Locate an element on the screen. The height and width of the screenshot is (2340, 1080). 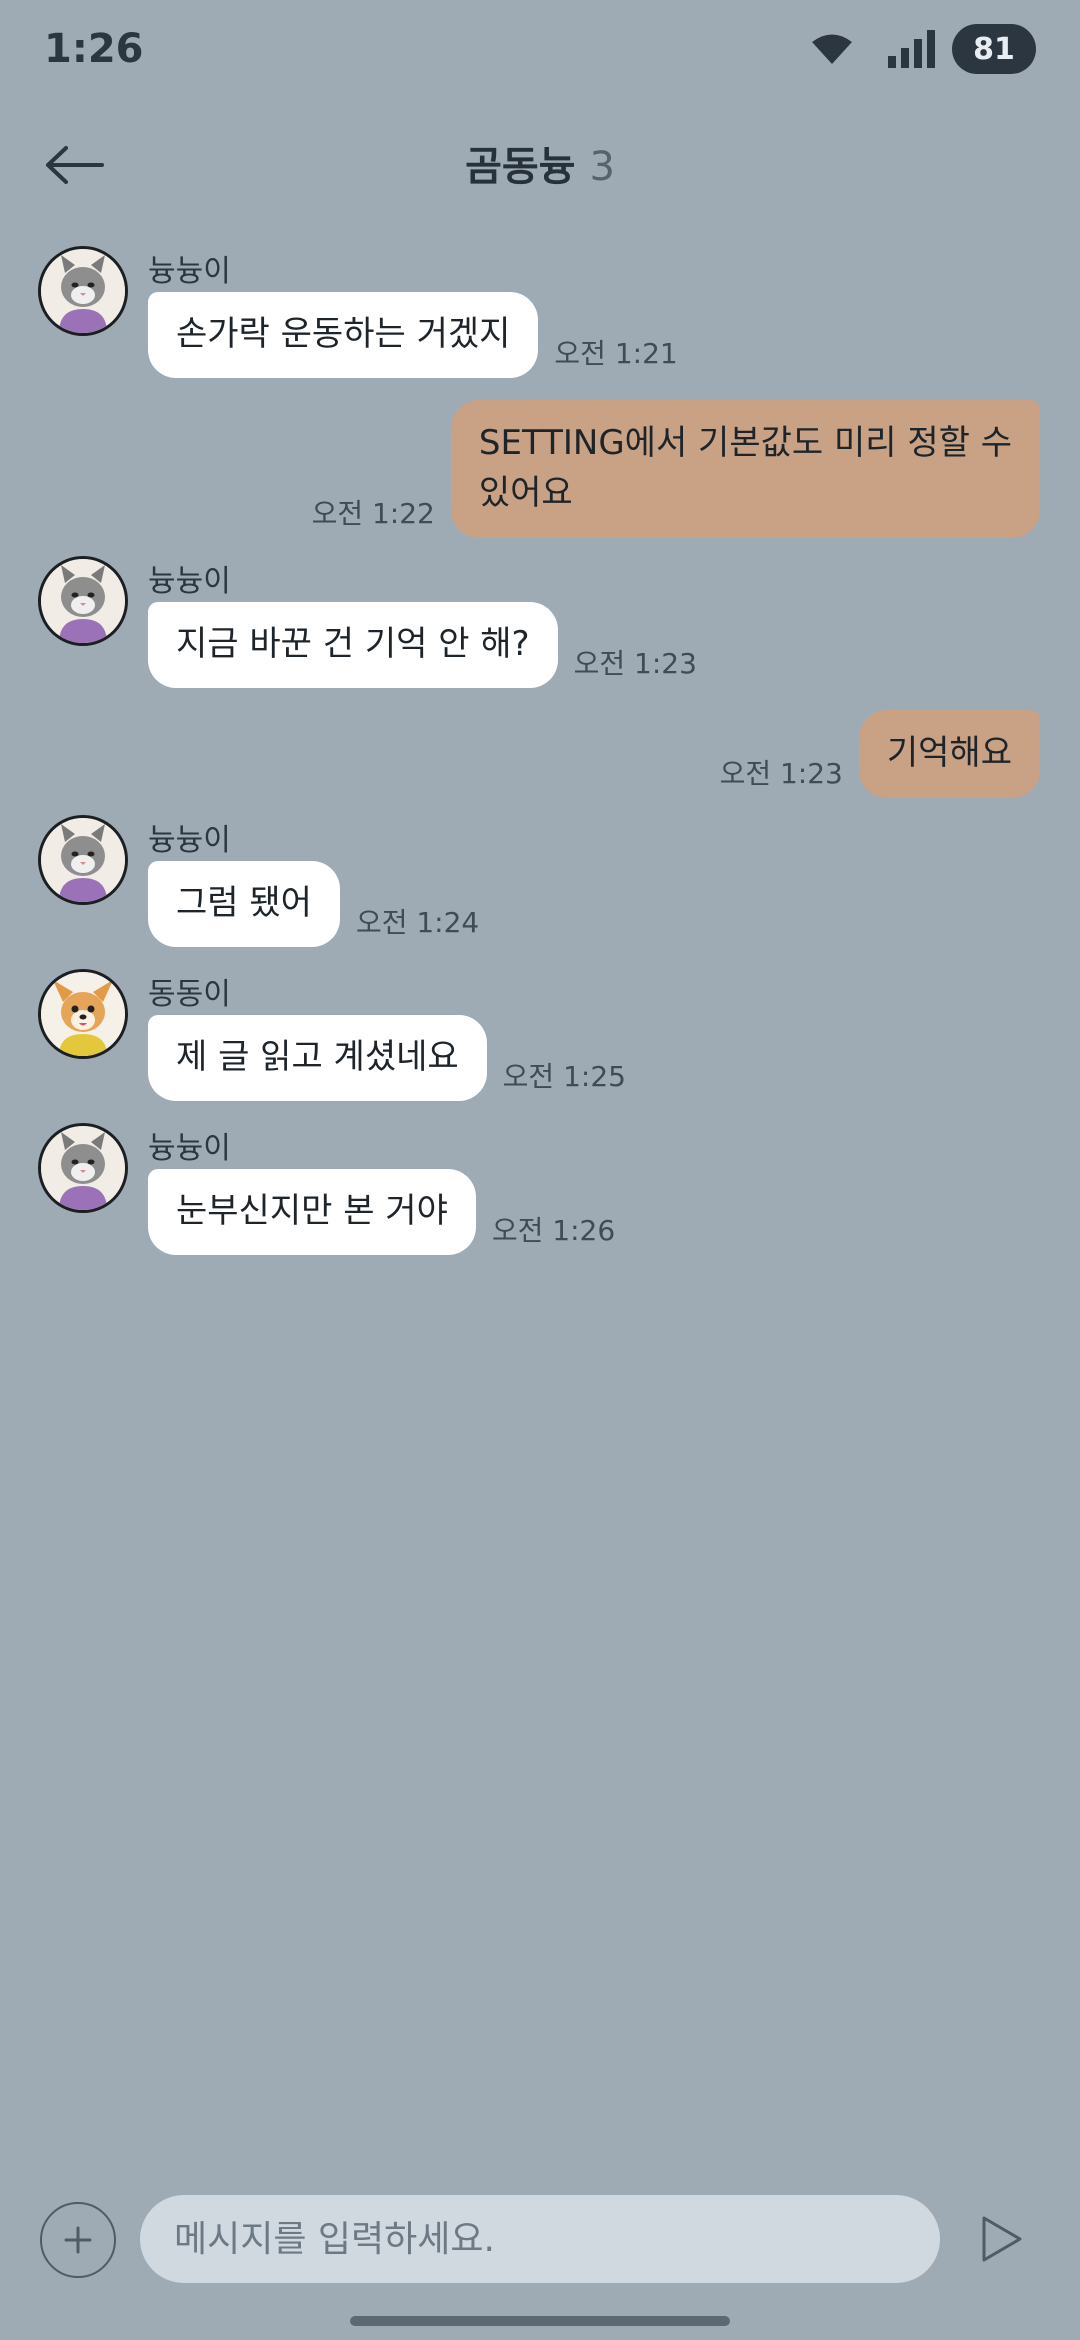
chat-title-group: 곰동늉 3 is located at coordinates (540, 163).